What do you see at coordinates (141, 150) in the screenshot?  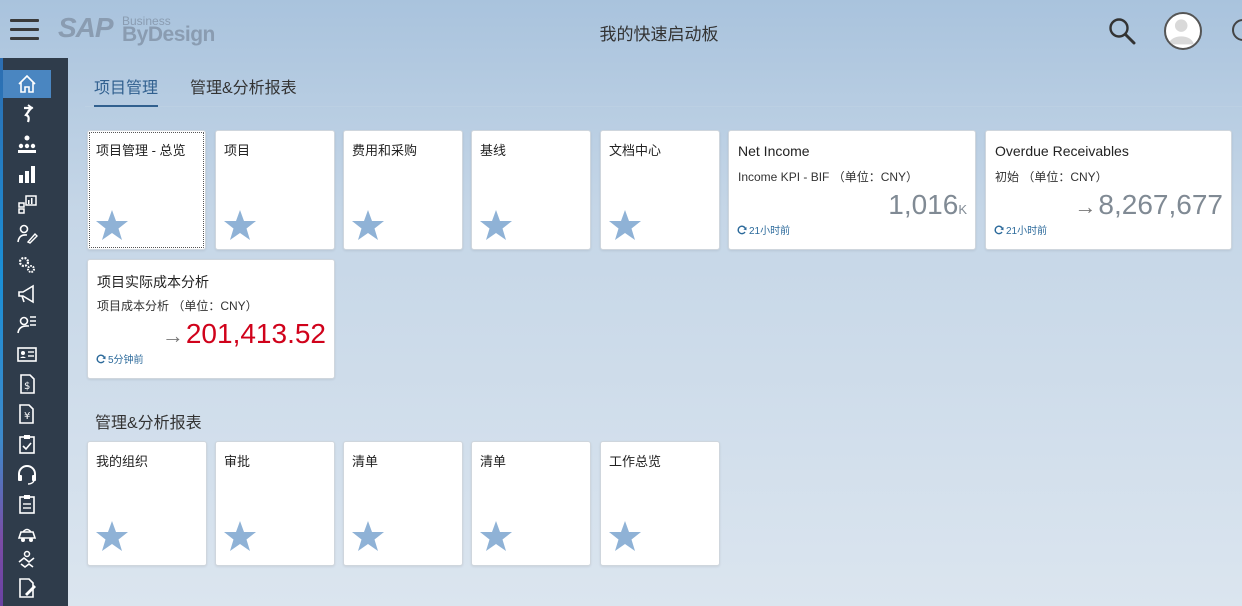 I see `tile-label: 项目管理 - 总览` at bounding box center [141, 150].